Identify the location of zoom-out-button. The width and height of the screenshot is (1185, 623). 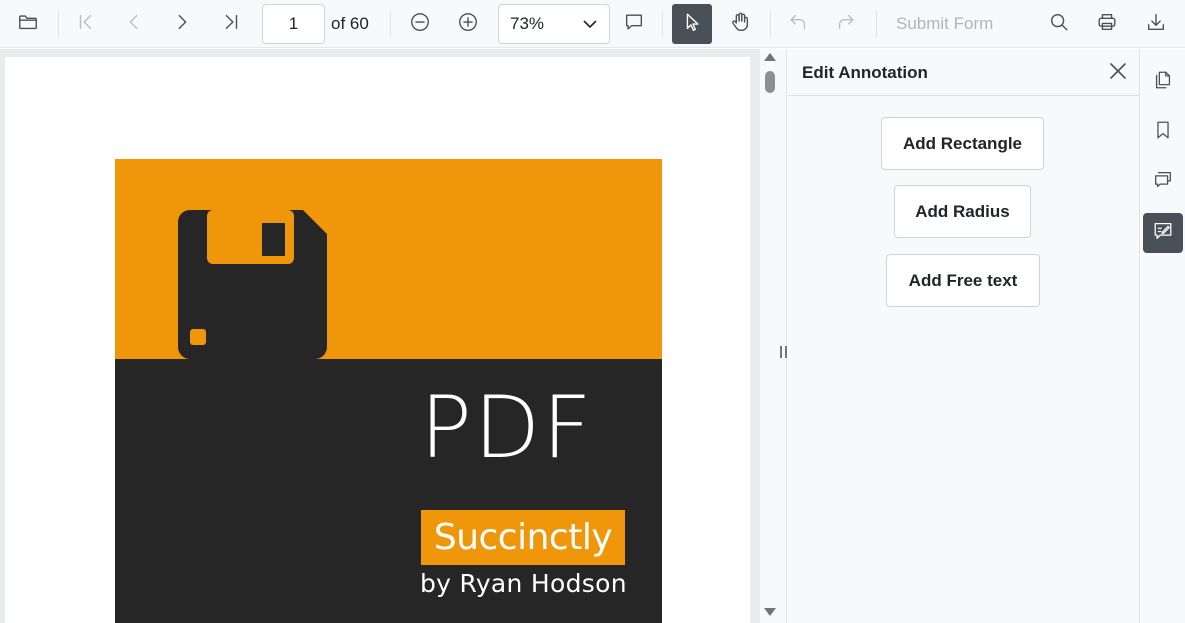
(420, 24).